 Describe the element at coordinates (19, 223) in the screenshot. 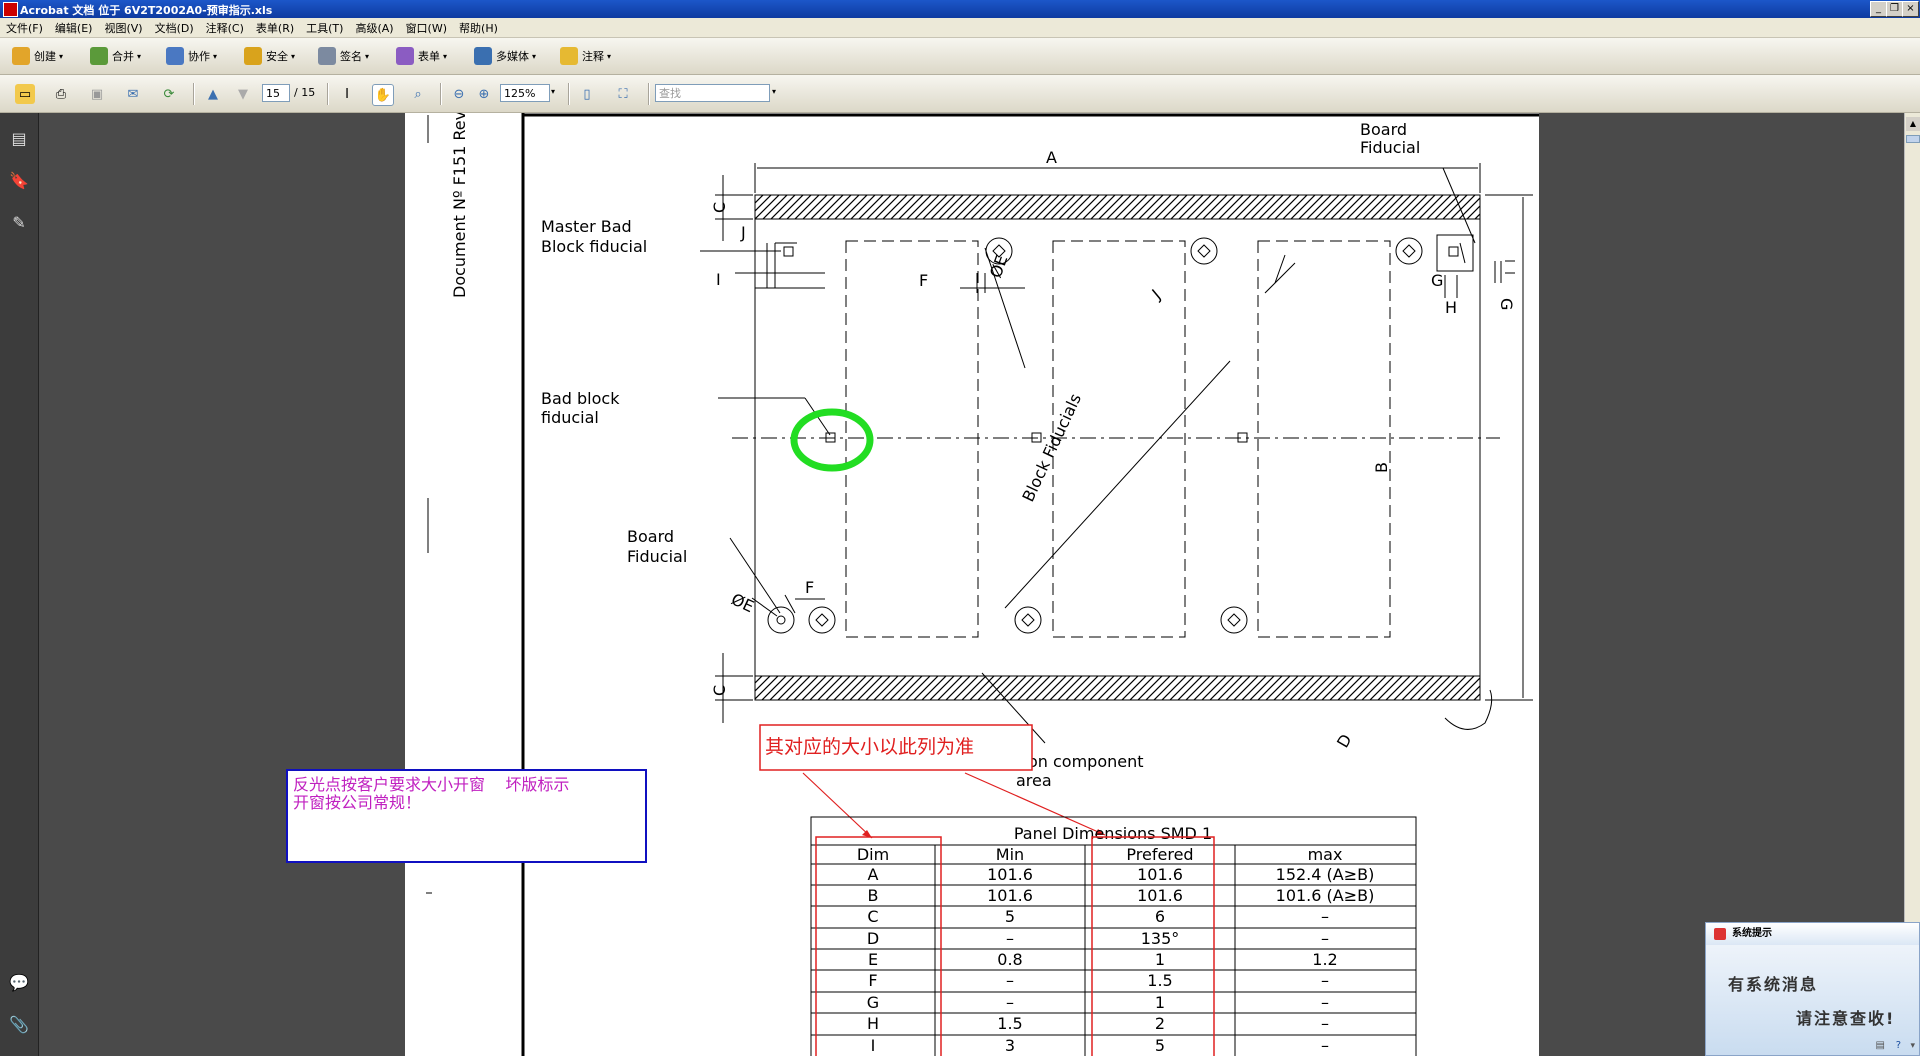

I see `signatures-icon: ✎` at that location.